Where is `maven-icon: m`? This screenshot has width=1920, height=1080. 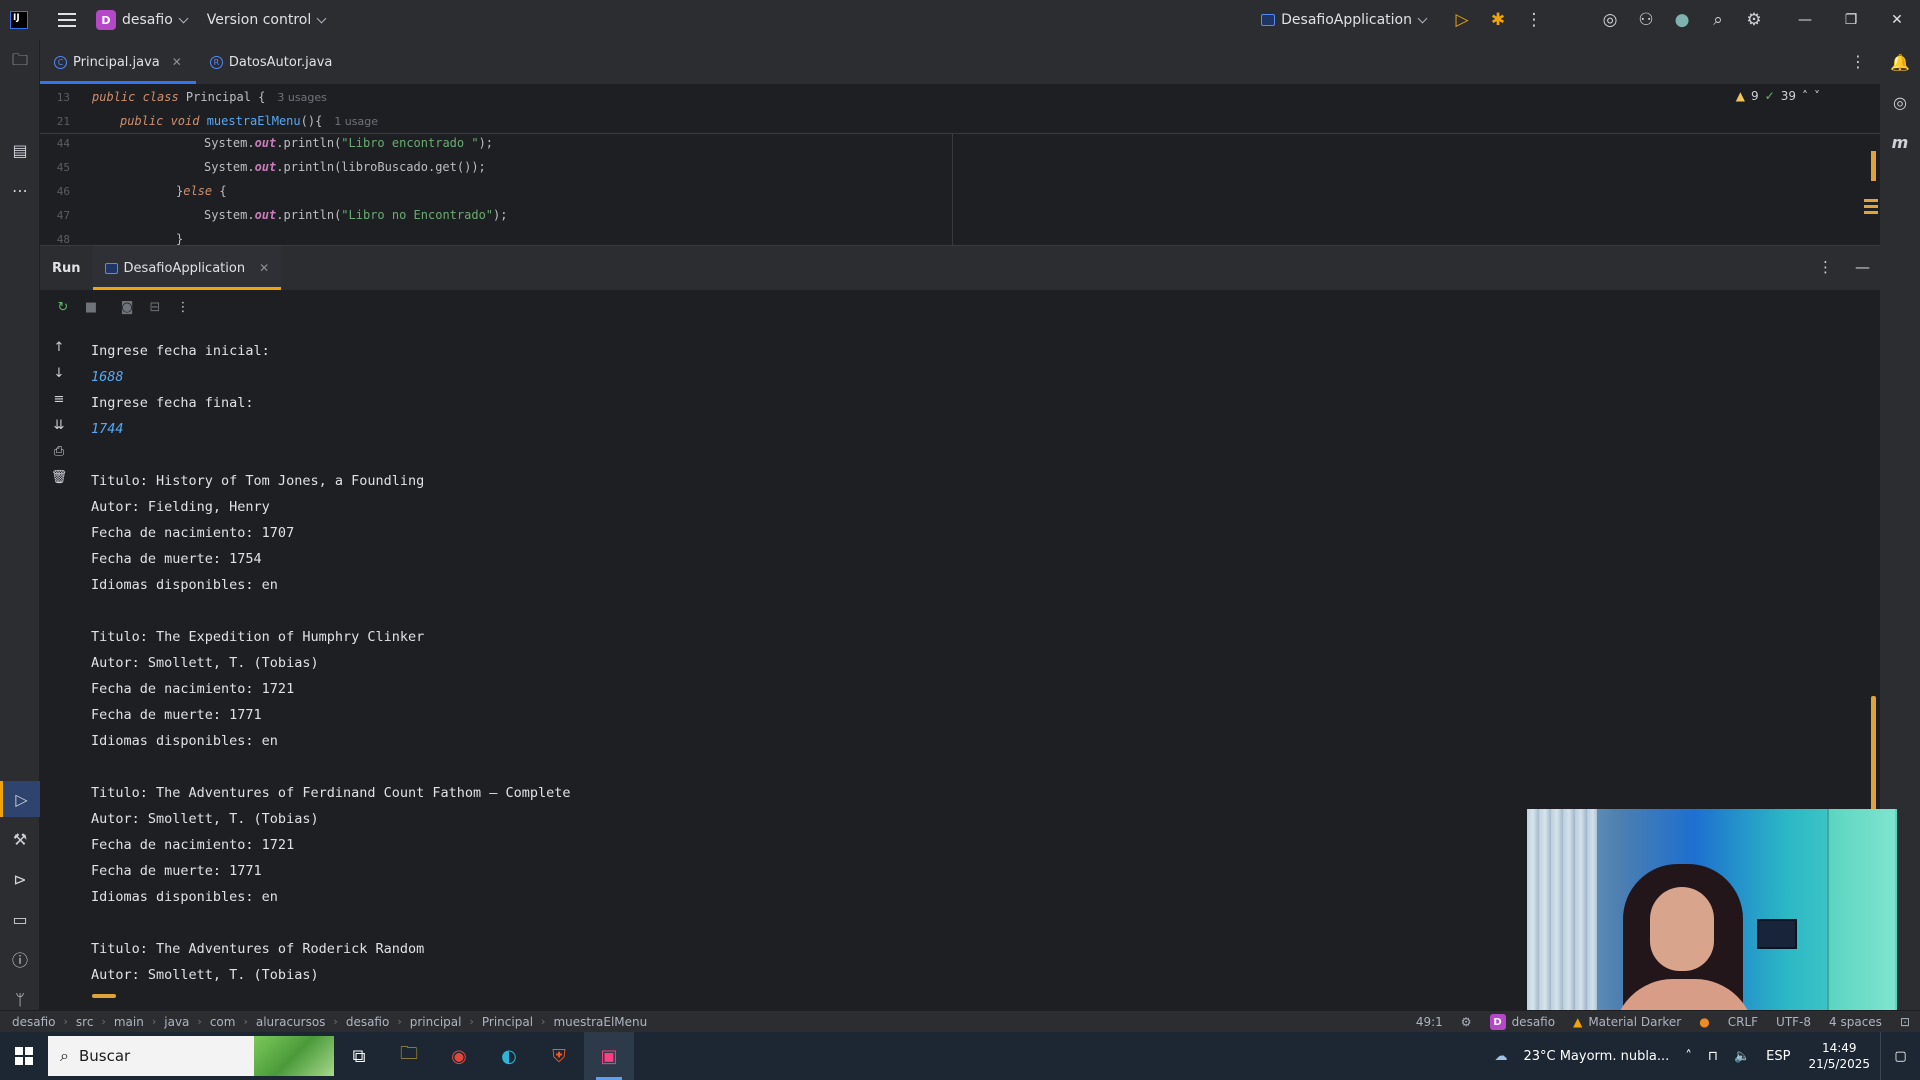
maven-icon: m is located at coordinates (1900, 142).